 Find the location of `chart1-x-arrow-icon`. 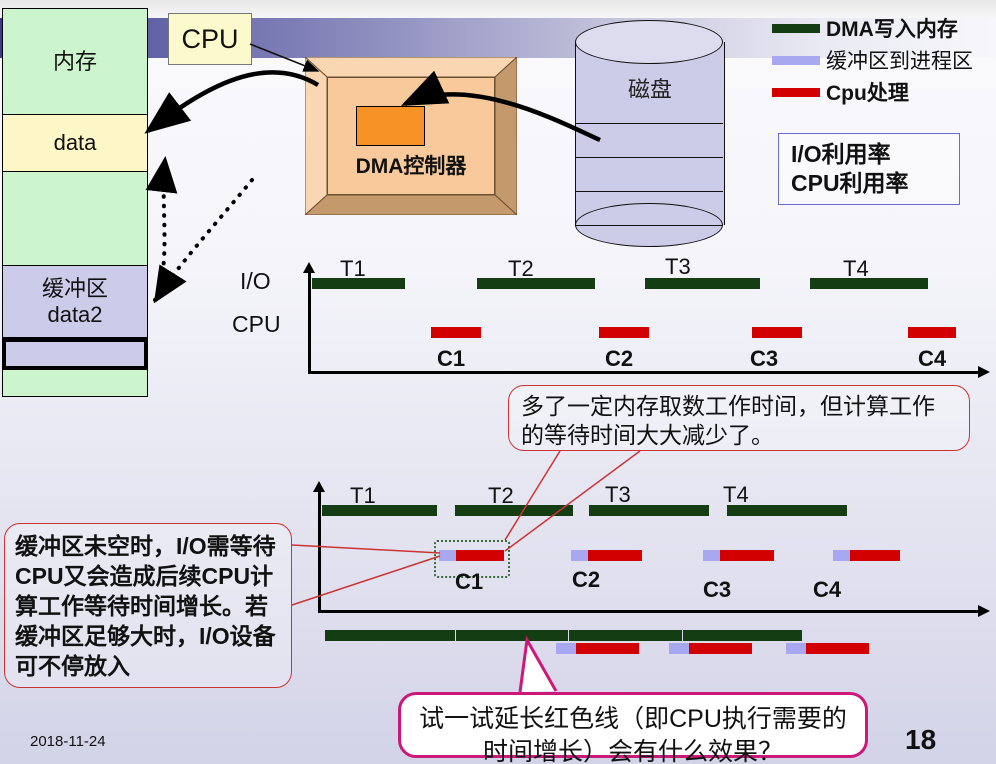

chart1-x-arrow-icon is located at coordinates (984, 372).